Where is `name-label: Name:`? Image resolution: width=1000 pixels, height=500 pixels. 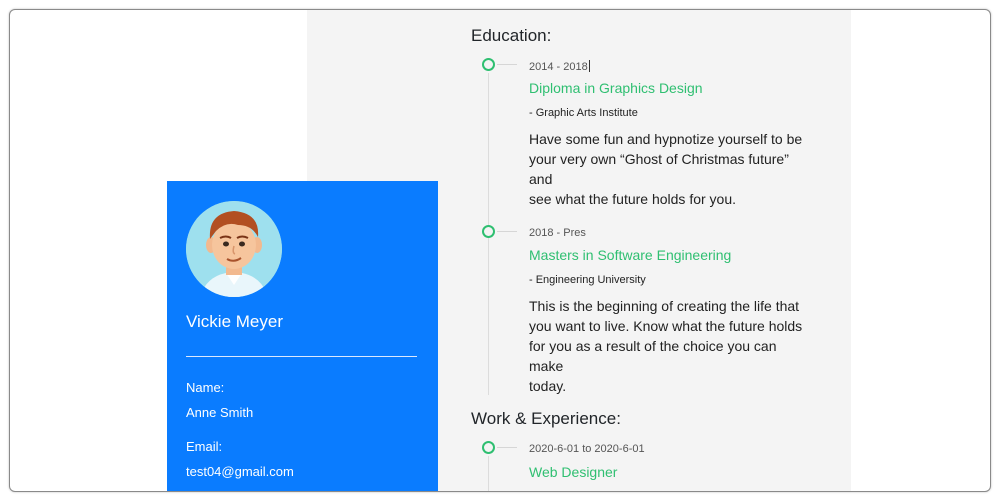
name-label: Name: is located at coordinates (205, 387).